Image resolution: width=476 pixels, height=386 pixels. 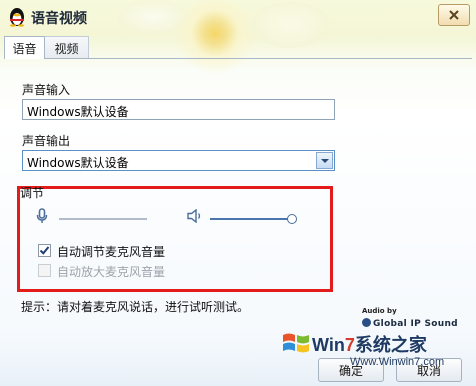 What do you see at coordinates (59, 19) in the screenshot?
I see `window-title: 语音视频` at bounding box center [59, 19].